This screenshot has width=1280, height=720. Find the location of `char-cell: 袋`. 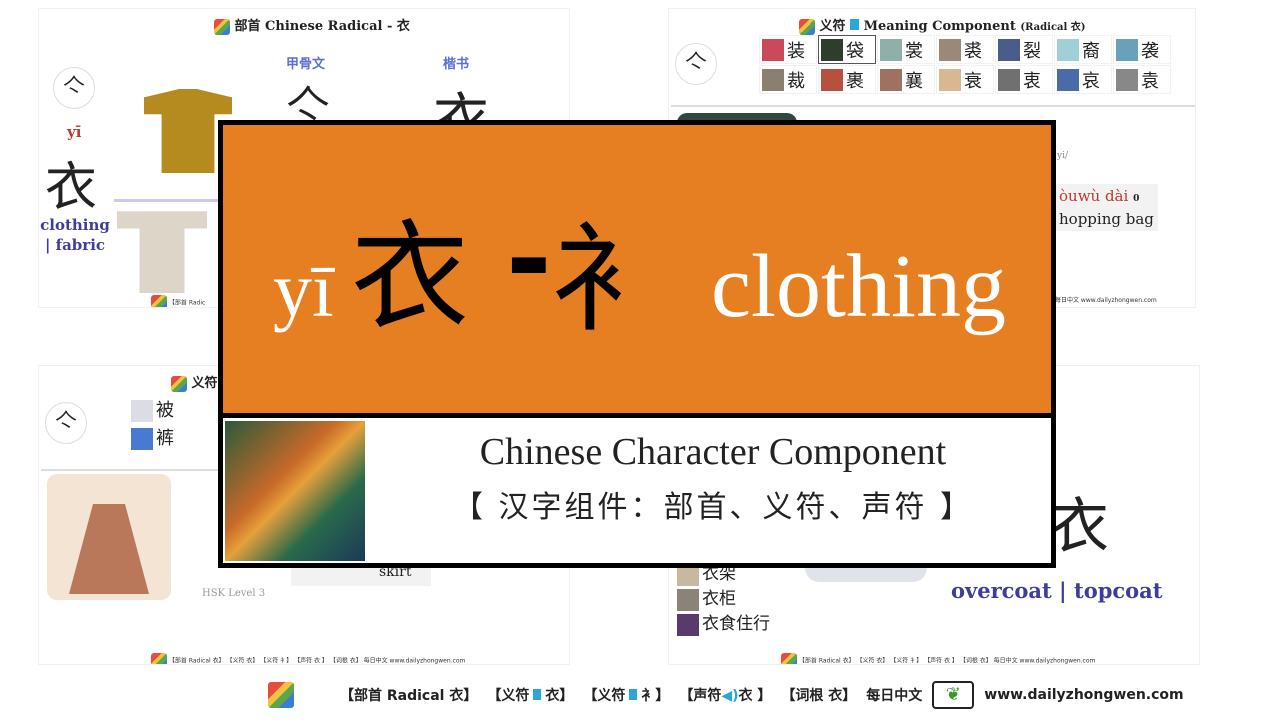

char-cell: 袋 is located at coordinates (847, 49).